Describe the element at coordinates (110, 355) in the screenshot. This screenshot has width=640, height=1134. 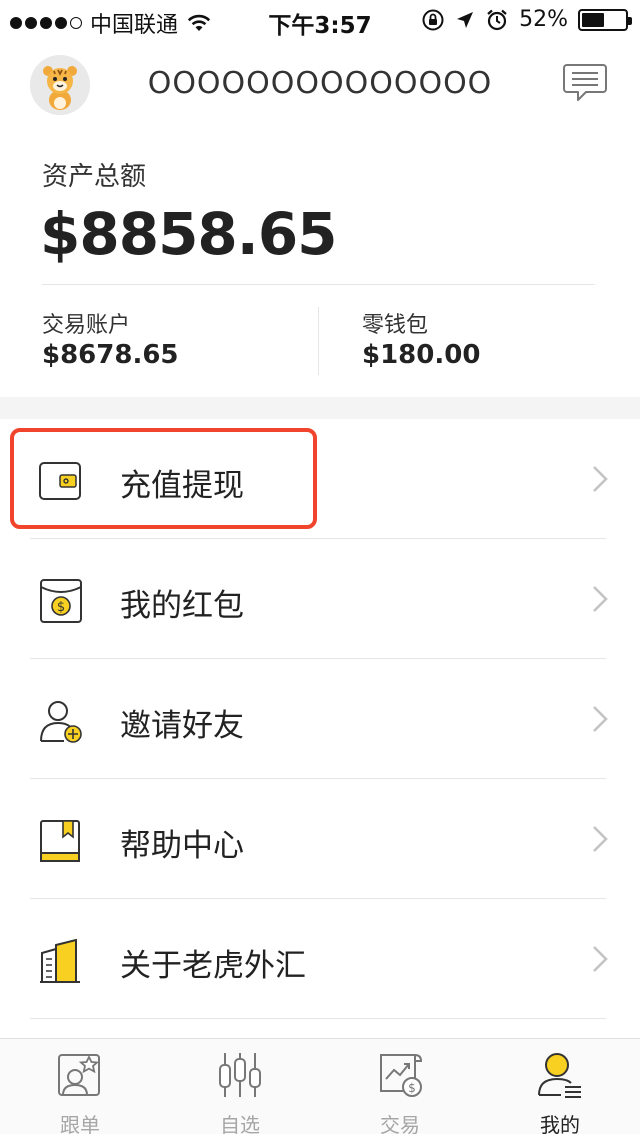
I see `trading-account-value: $8678.65` at that location.